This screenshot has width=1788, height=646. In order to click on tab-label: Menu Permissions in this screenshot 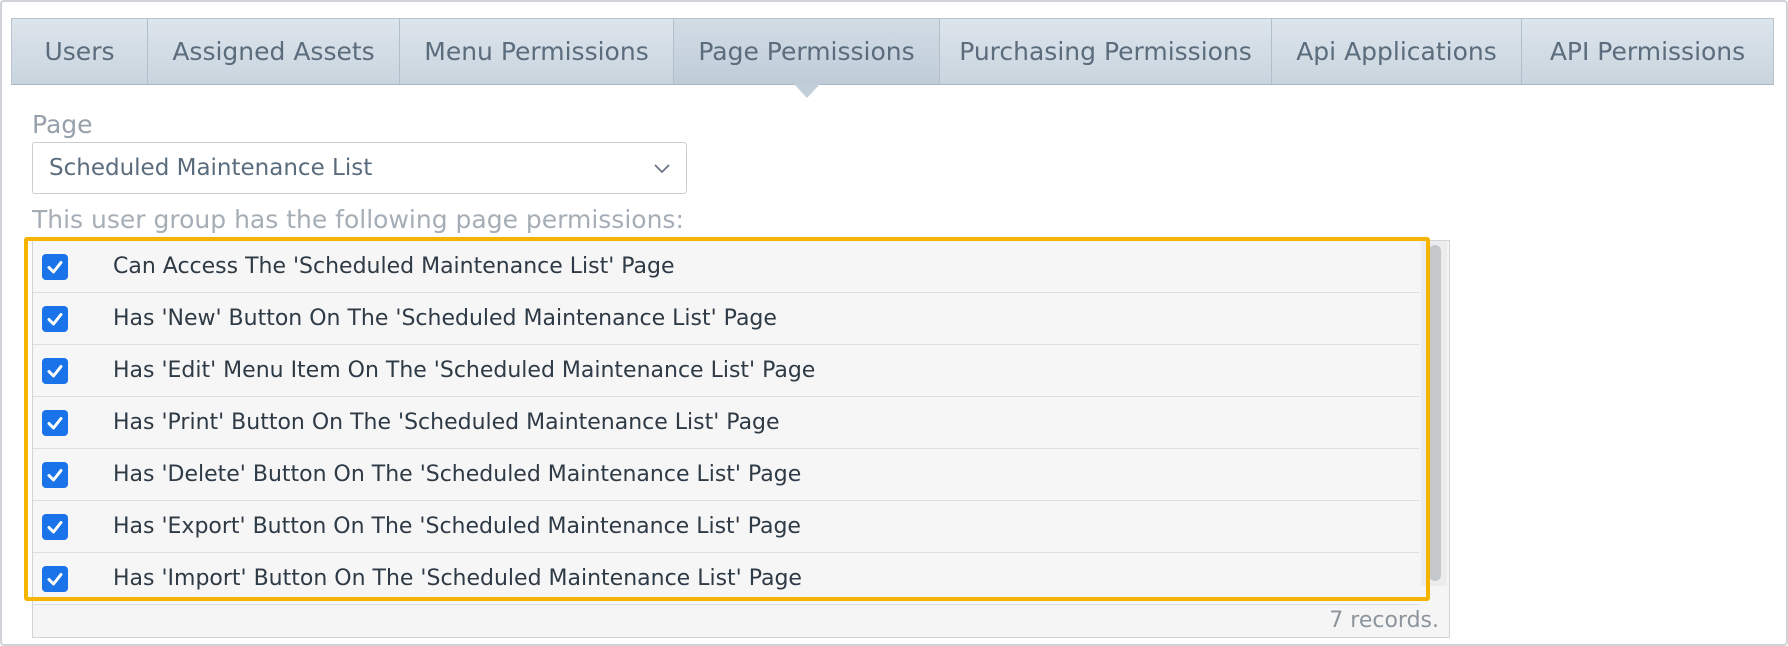, I will do `click(536, 51)`.